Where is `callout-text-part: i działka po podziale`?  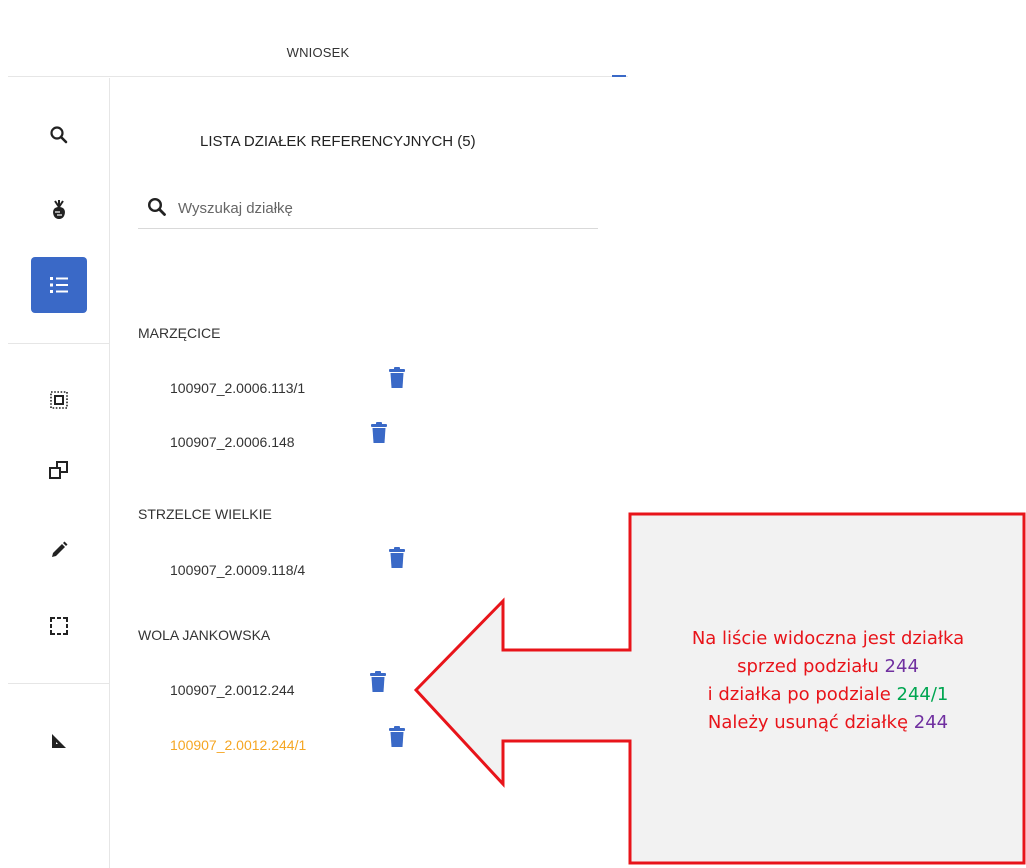
callout-text-part: i działka po podziale is located at coordinates (802, 694).